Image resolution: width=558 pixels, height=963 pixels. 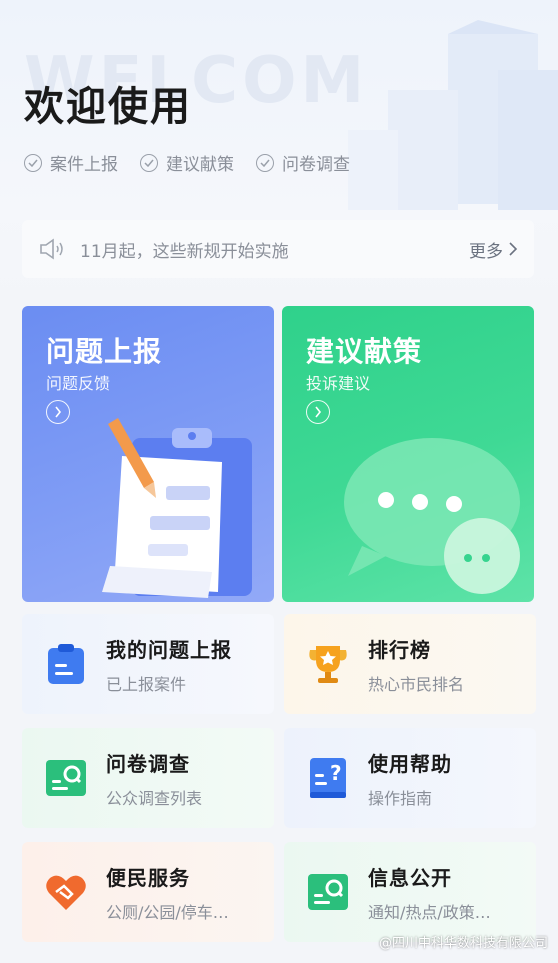 What do you see at coordinates (328, 778) in the screenshot?
I see `help-book-icon: ?` at bounding box center [328, 778].